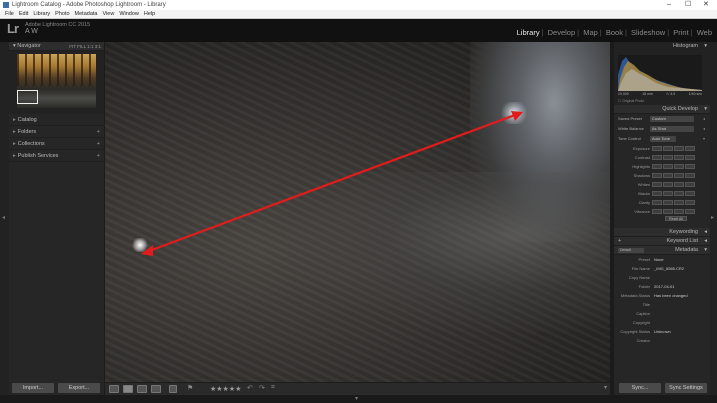 The width and height of the screenshot is (717, 403). Describe the element at coordinates (86, 14) in the screenshot. I see `menu-metadata: Metadata` at that location.